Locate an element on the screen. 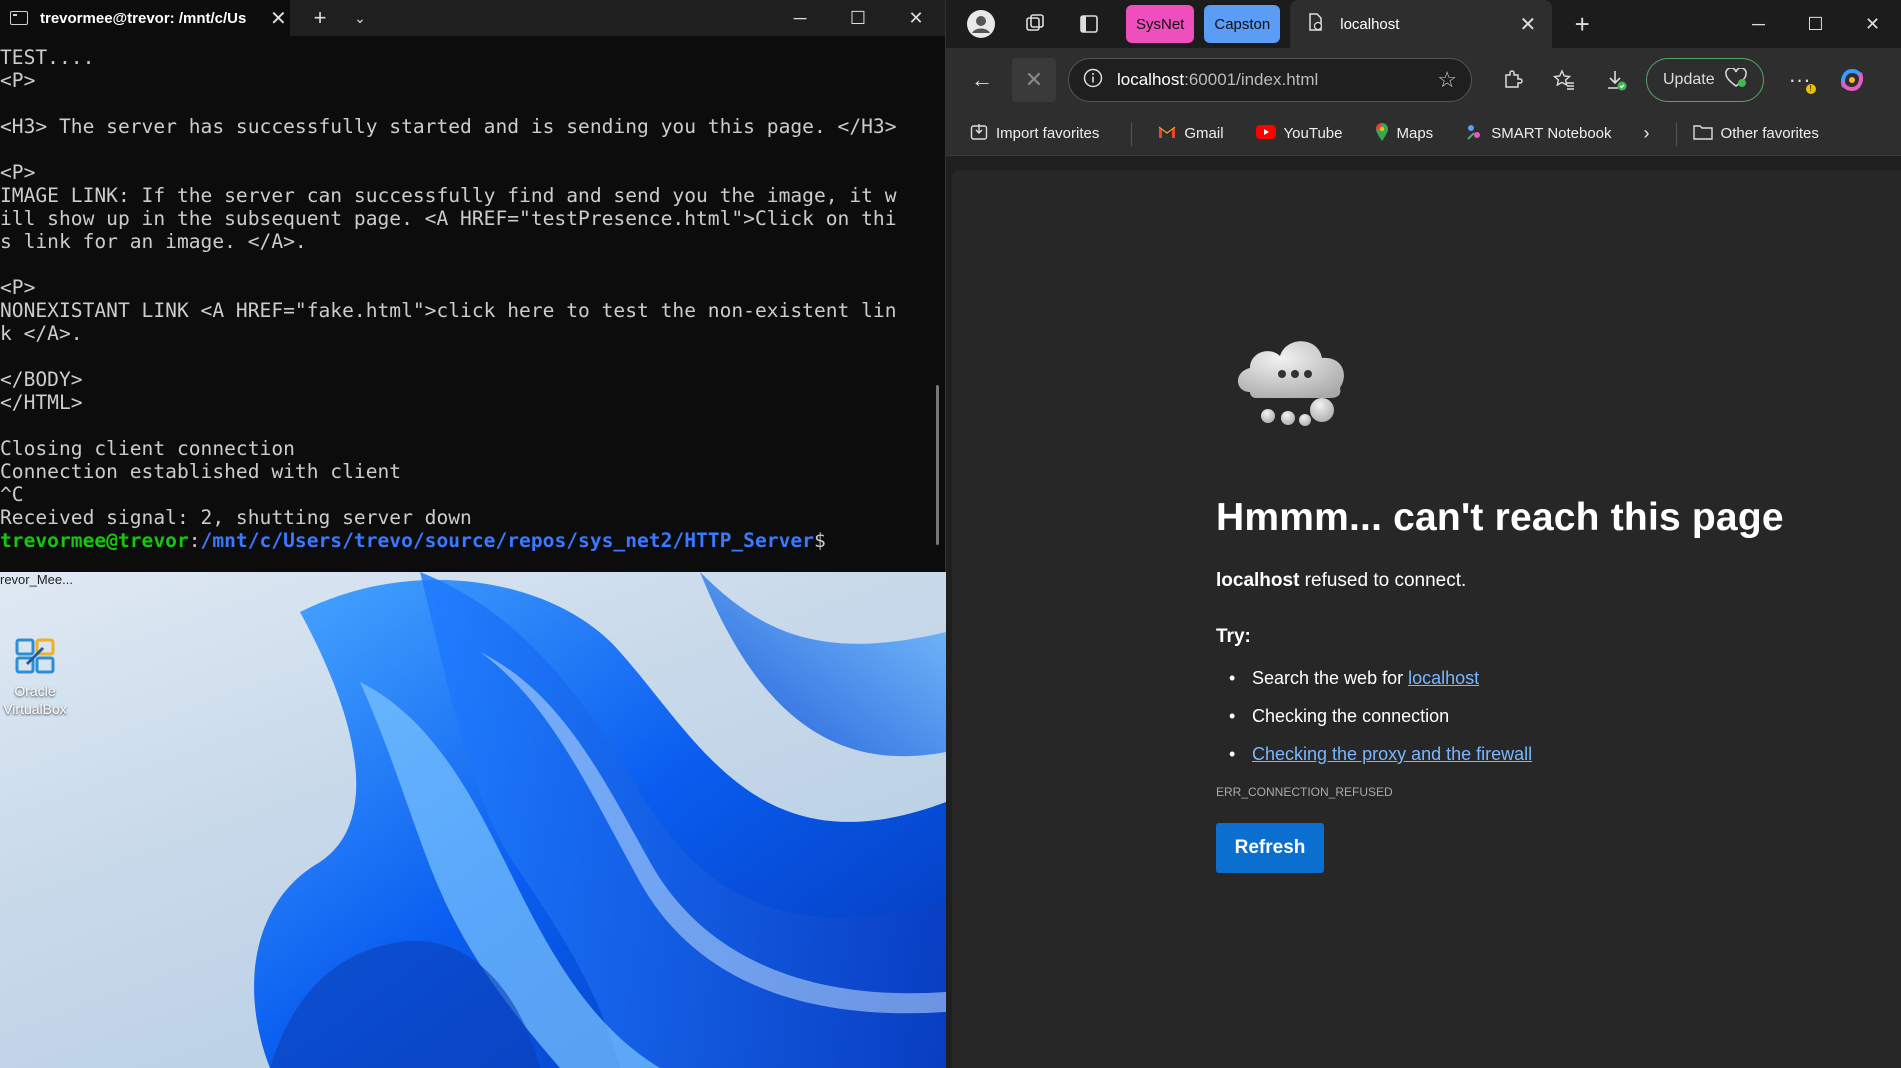 This screenshot has width=1901, height=1068. favorite-label: Import favorites is located at coordinates (1048, 133).